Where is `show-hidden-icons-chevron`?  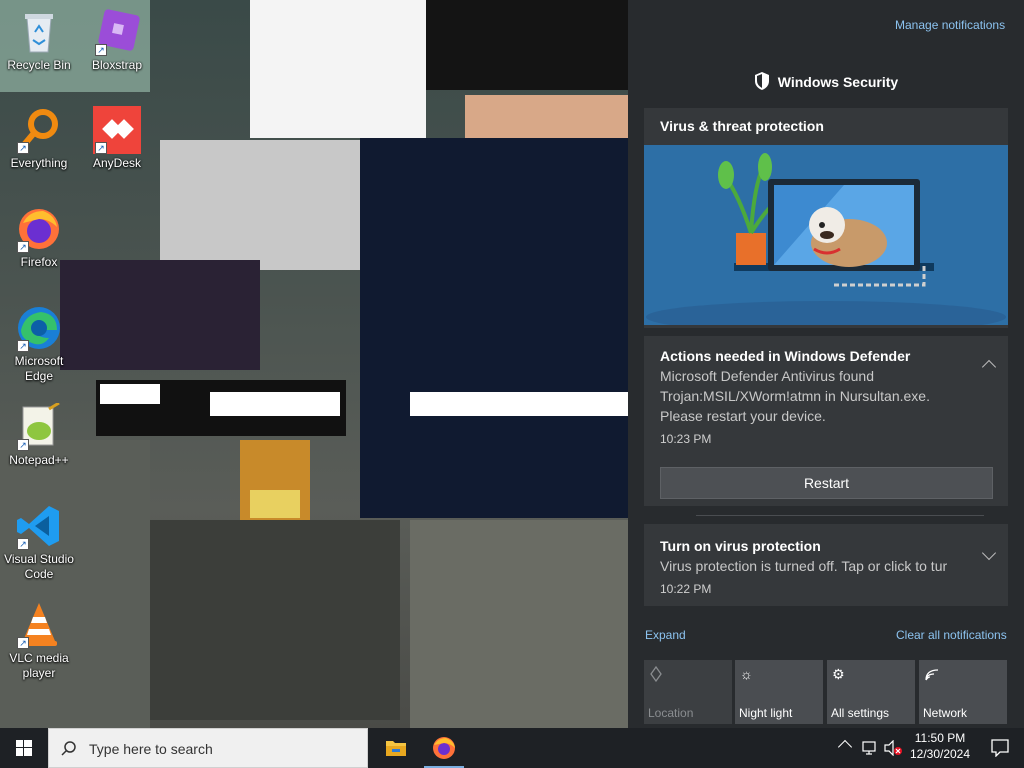 show-hidden-icons-chevron is located at coordinates (845, 747).